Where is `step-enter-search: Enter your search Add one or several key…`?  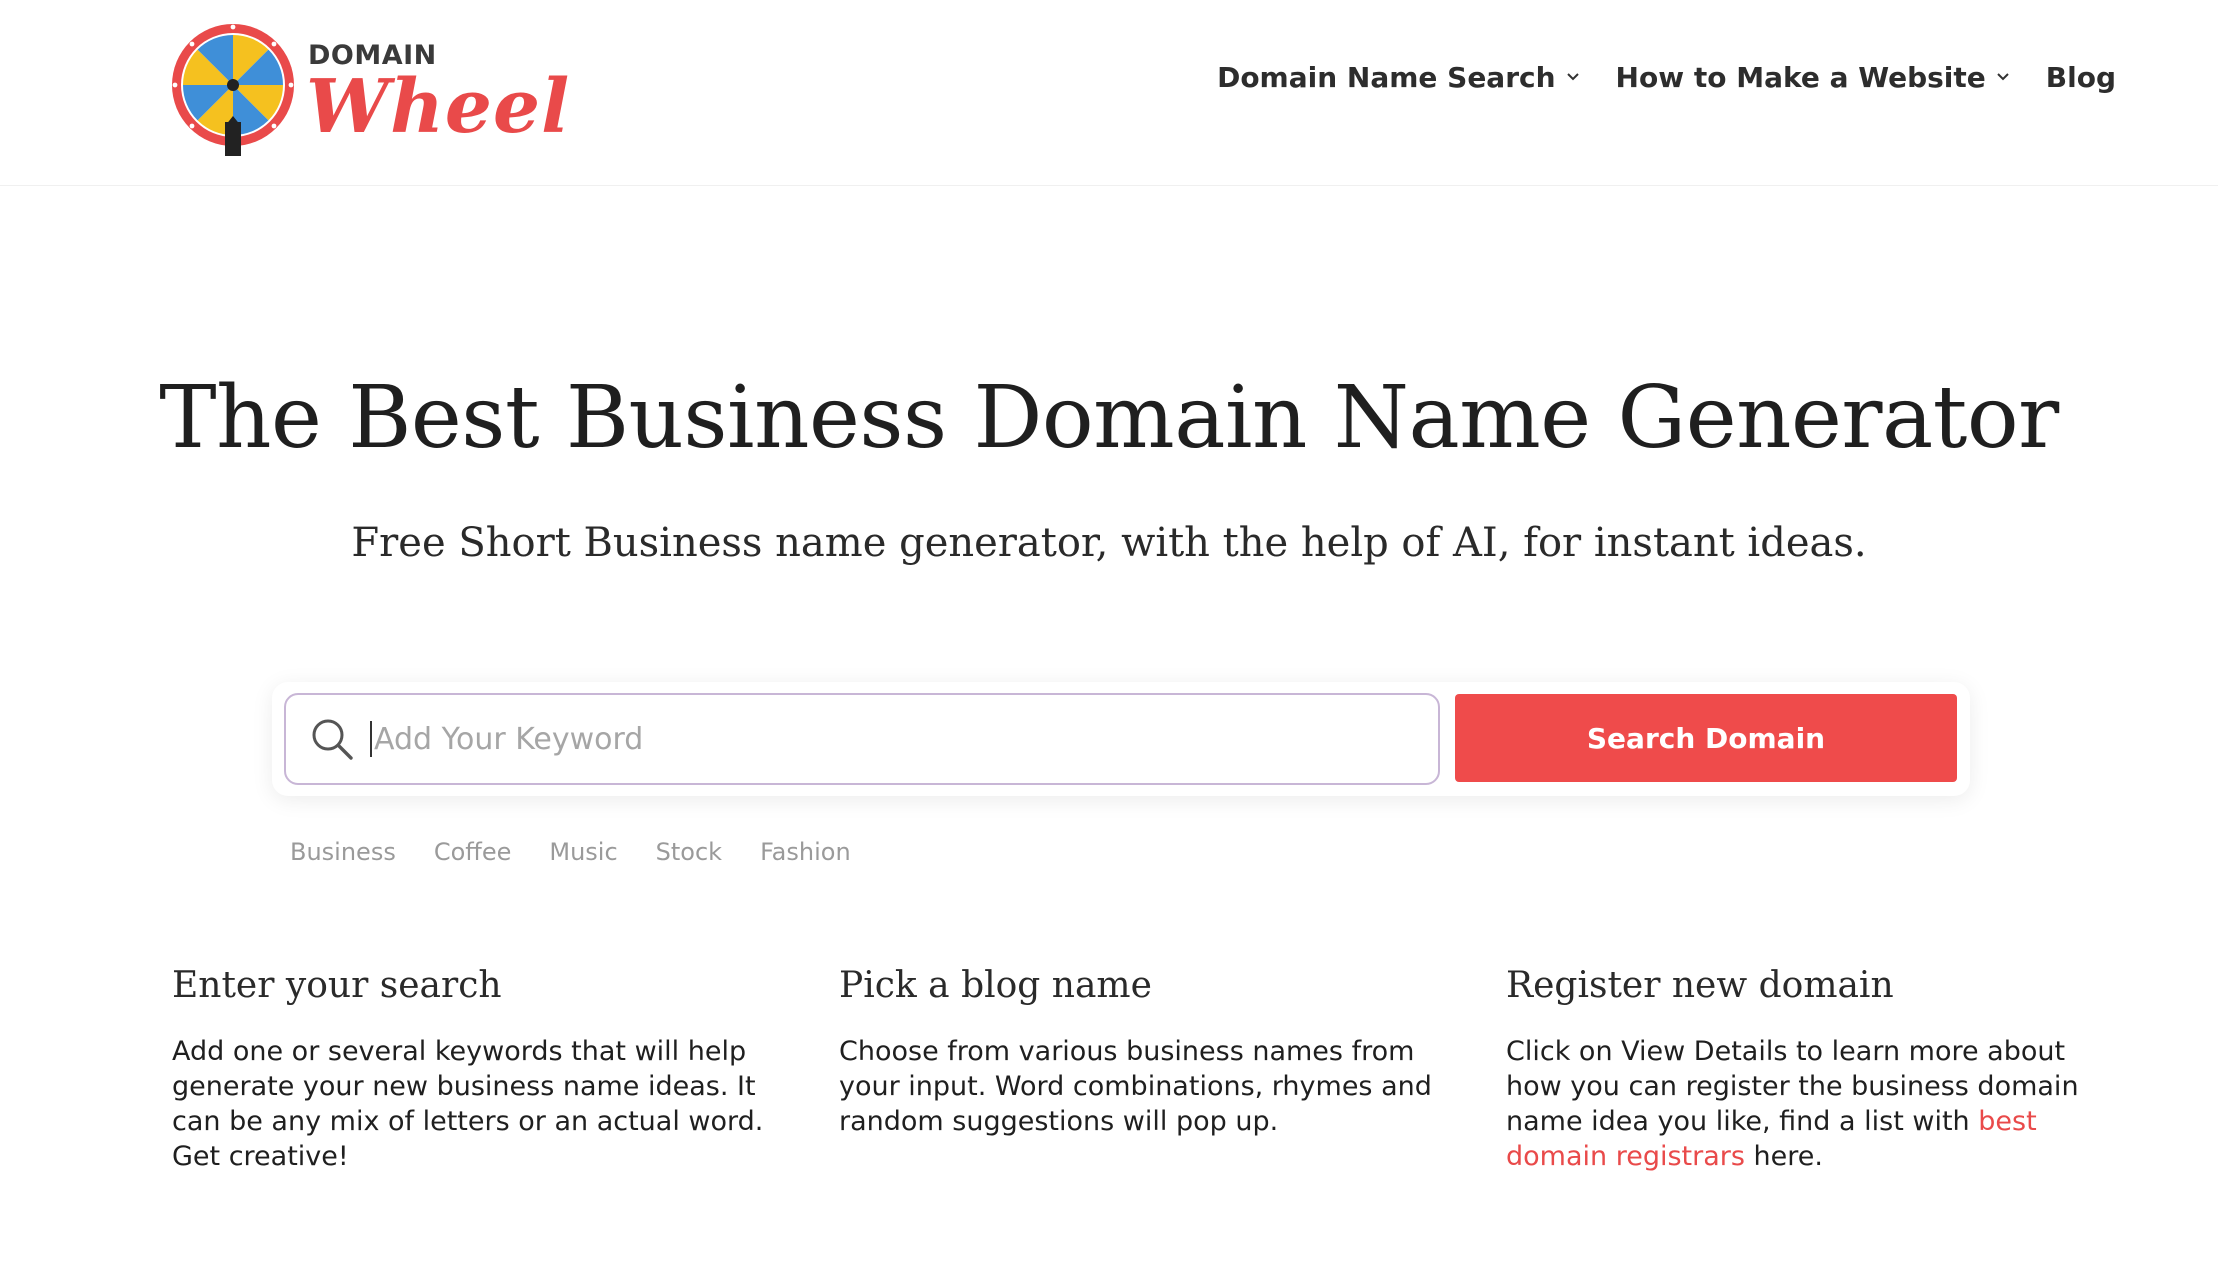 step-enter-search: Enter your search Add one or several key… is located at coordinates (472, 1069).